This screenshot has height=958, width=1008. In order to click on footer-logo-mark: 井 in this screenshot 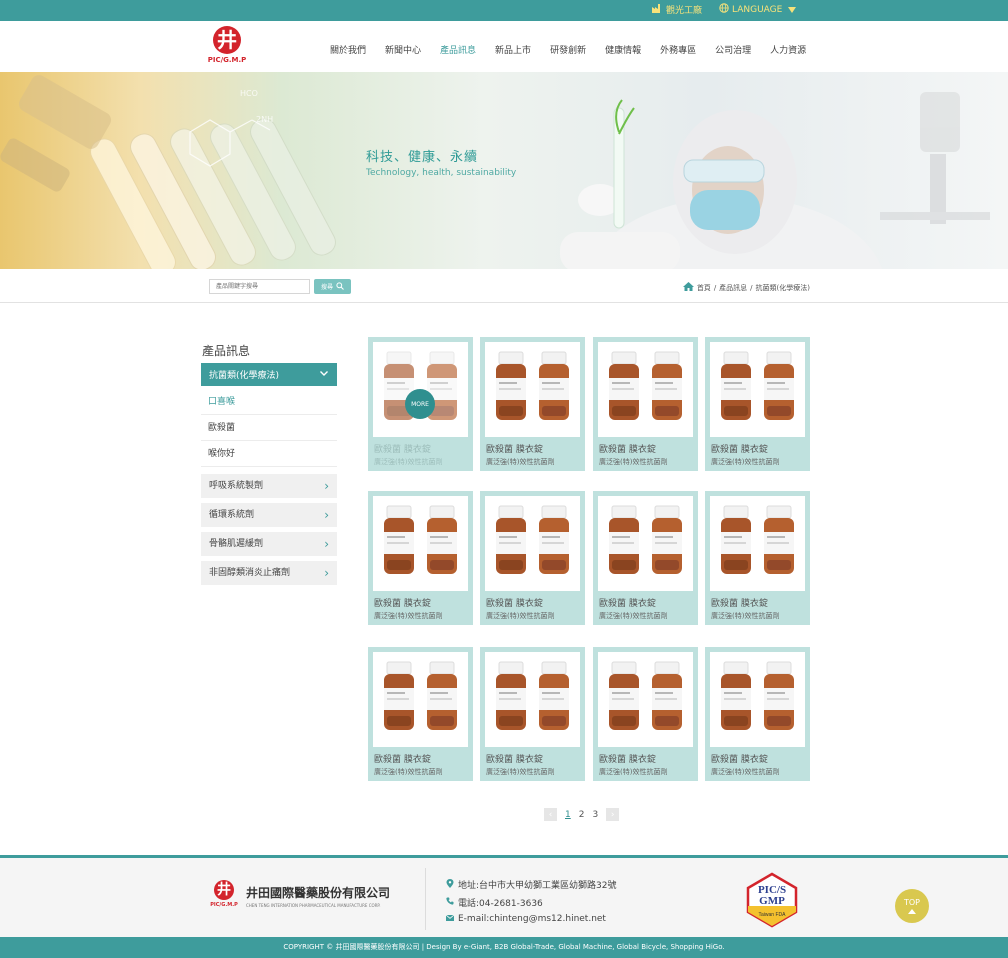, I will do `click(224, 890)`.